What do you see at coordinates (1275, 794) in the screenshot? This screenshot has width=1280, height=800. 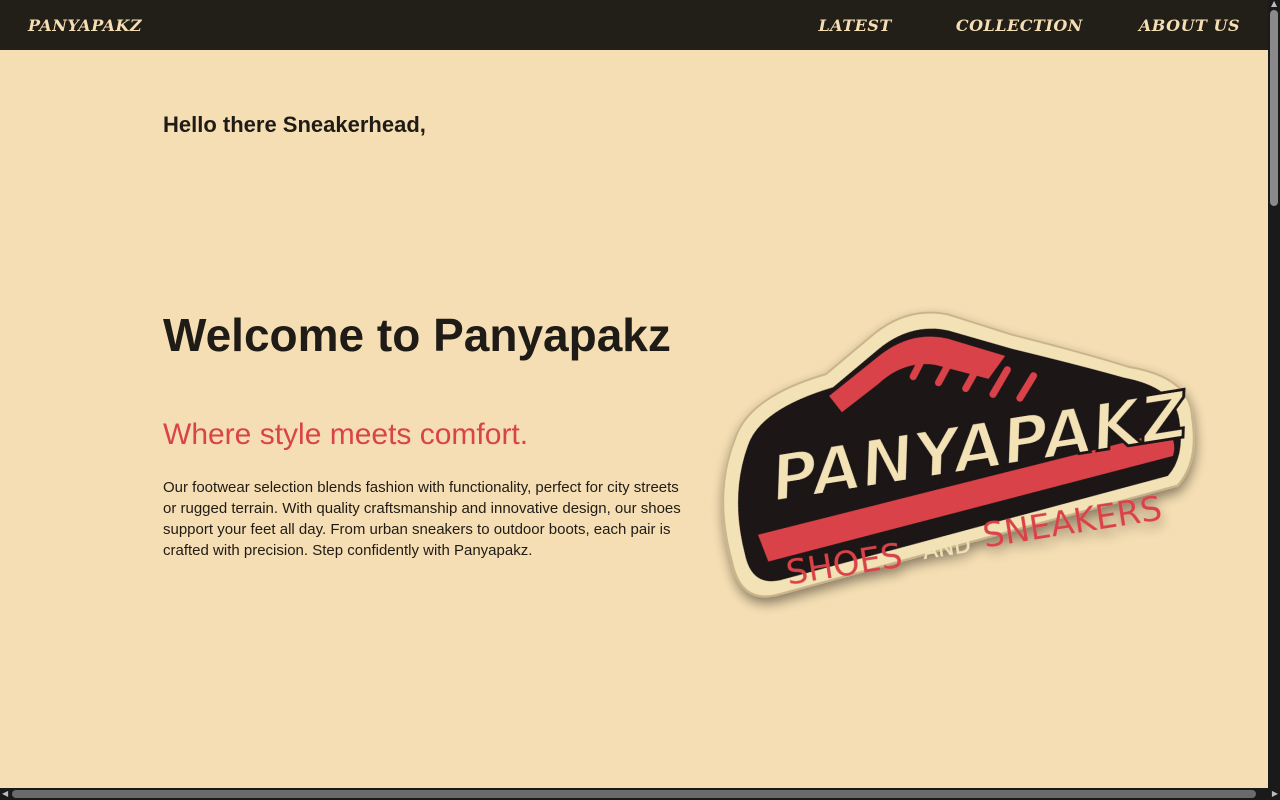 I see `scroll-right-icon: ▶` at bounding box center [1275, 794].